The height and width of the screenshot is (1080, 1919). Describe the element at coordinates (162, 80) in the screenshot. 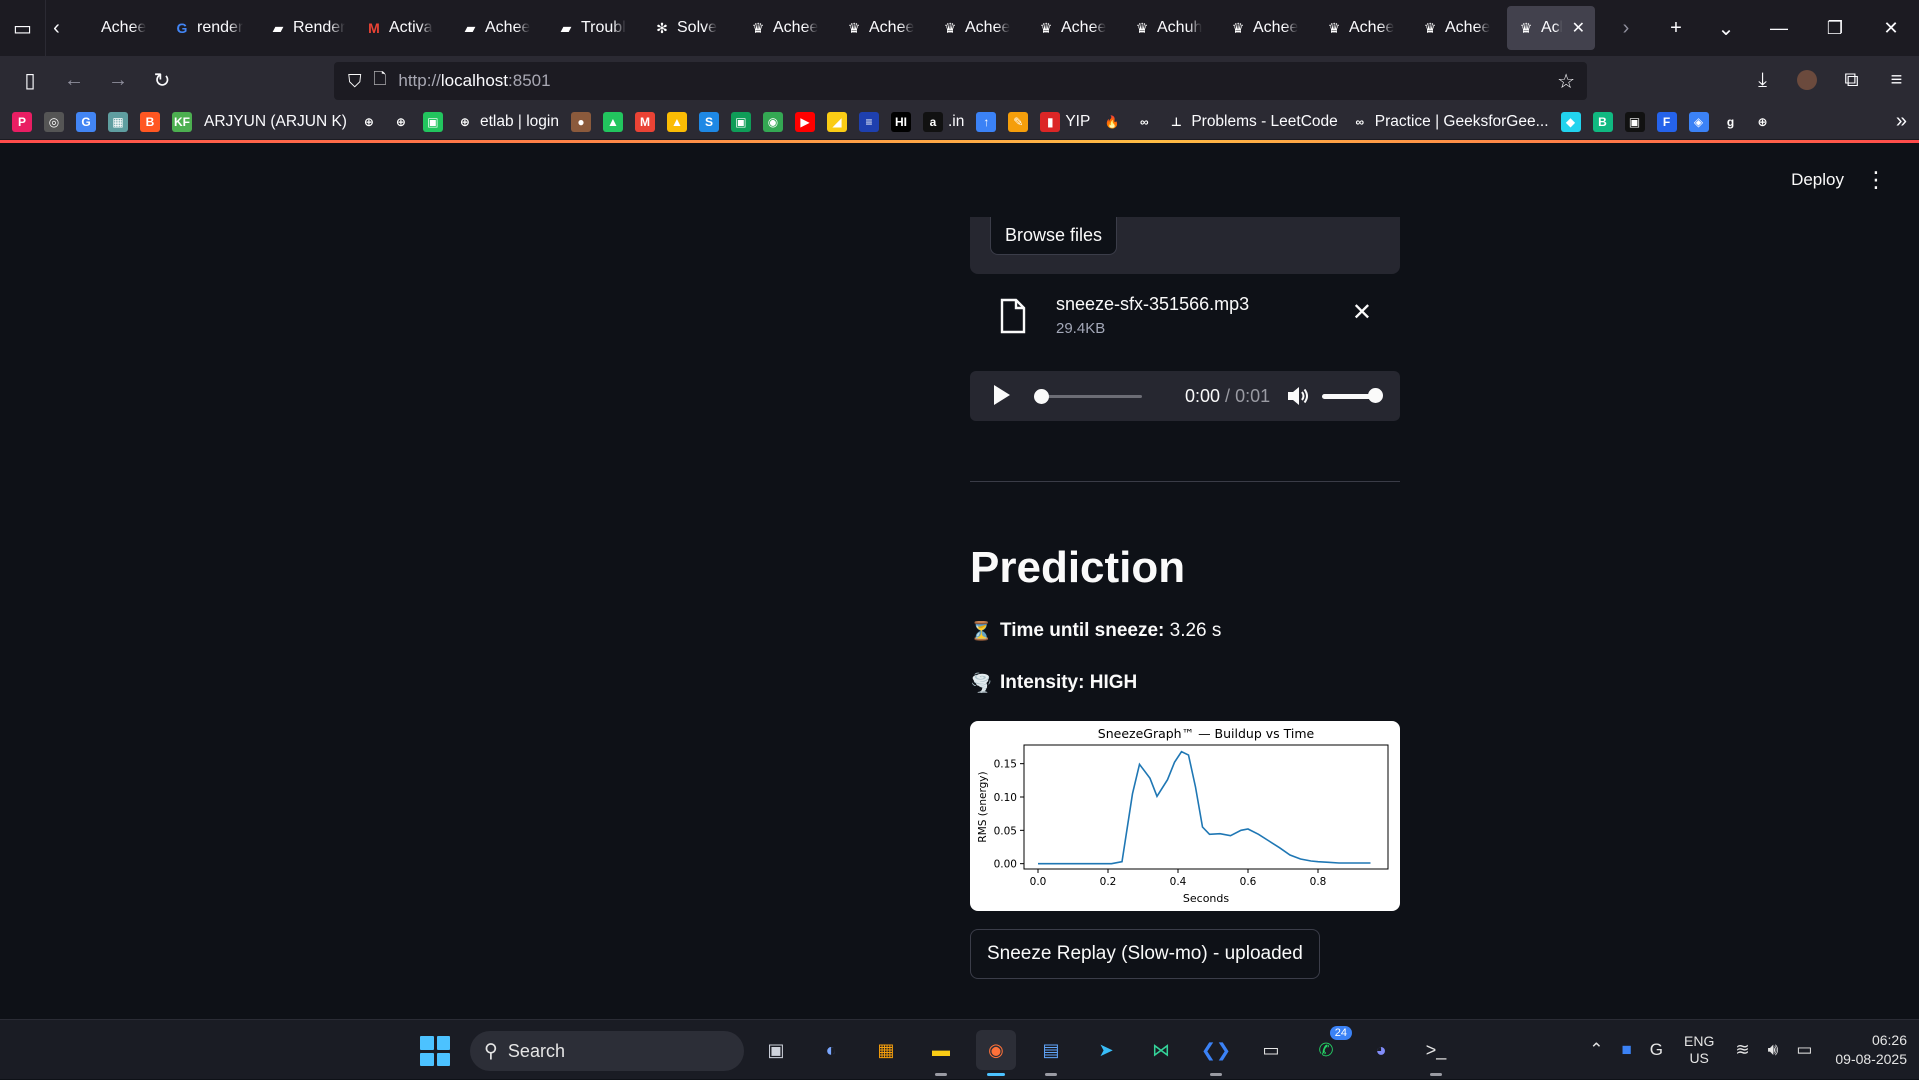

I see `reload-icon: ↻` at that location.